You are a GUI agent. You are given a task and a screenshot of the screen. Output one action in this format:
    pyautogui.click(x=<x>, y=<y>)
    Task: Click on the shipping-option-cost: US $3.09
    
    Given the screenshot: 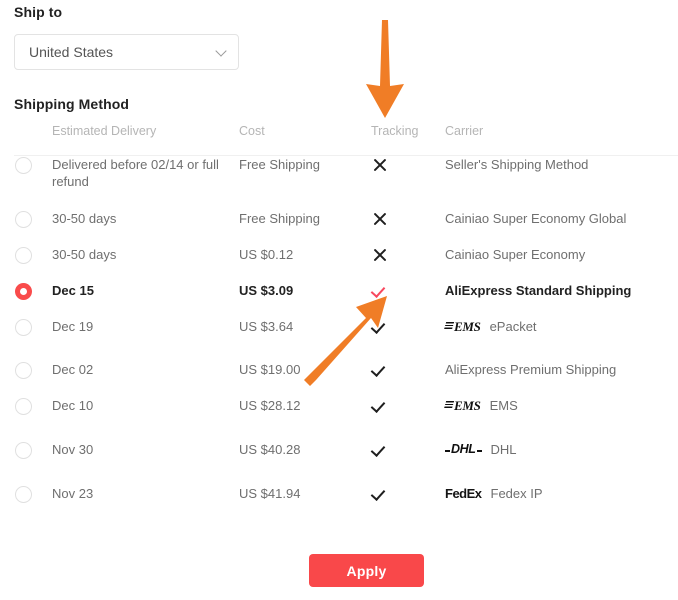 What is the action you would take?
    pyautogui.click(x=266, y=290)
    